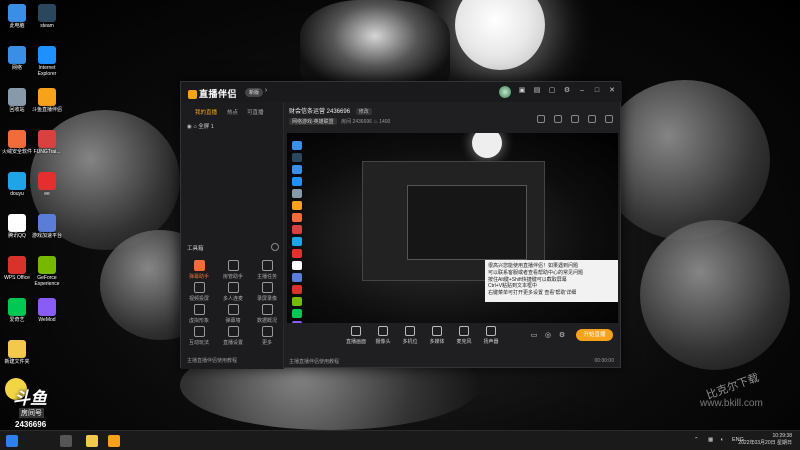 The width and height of the screenshot is (800, 450). I want to click on desktop-icon: ee, so click(47, 185).